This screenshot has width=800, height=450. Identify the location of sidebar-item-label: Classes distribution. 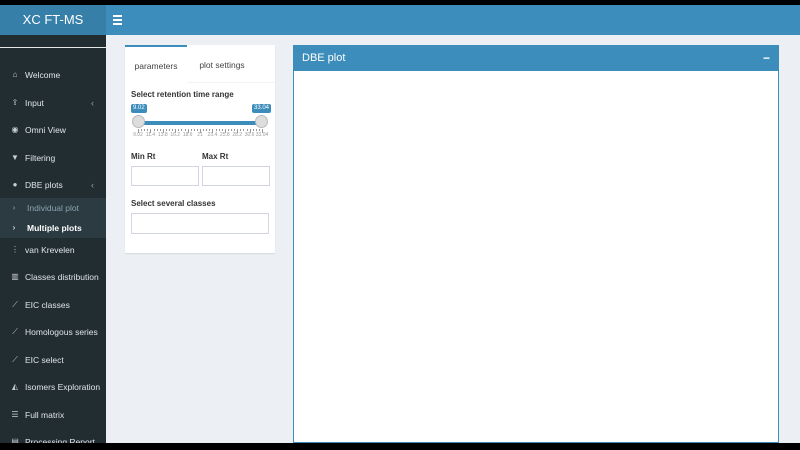
(62, 277).